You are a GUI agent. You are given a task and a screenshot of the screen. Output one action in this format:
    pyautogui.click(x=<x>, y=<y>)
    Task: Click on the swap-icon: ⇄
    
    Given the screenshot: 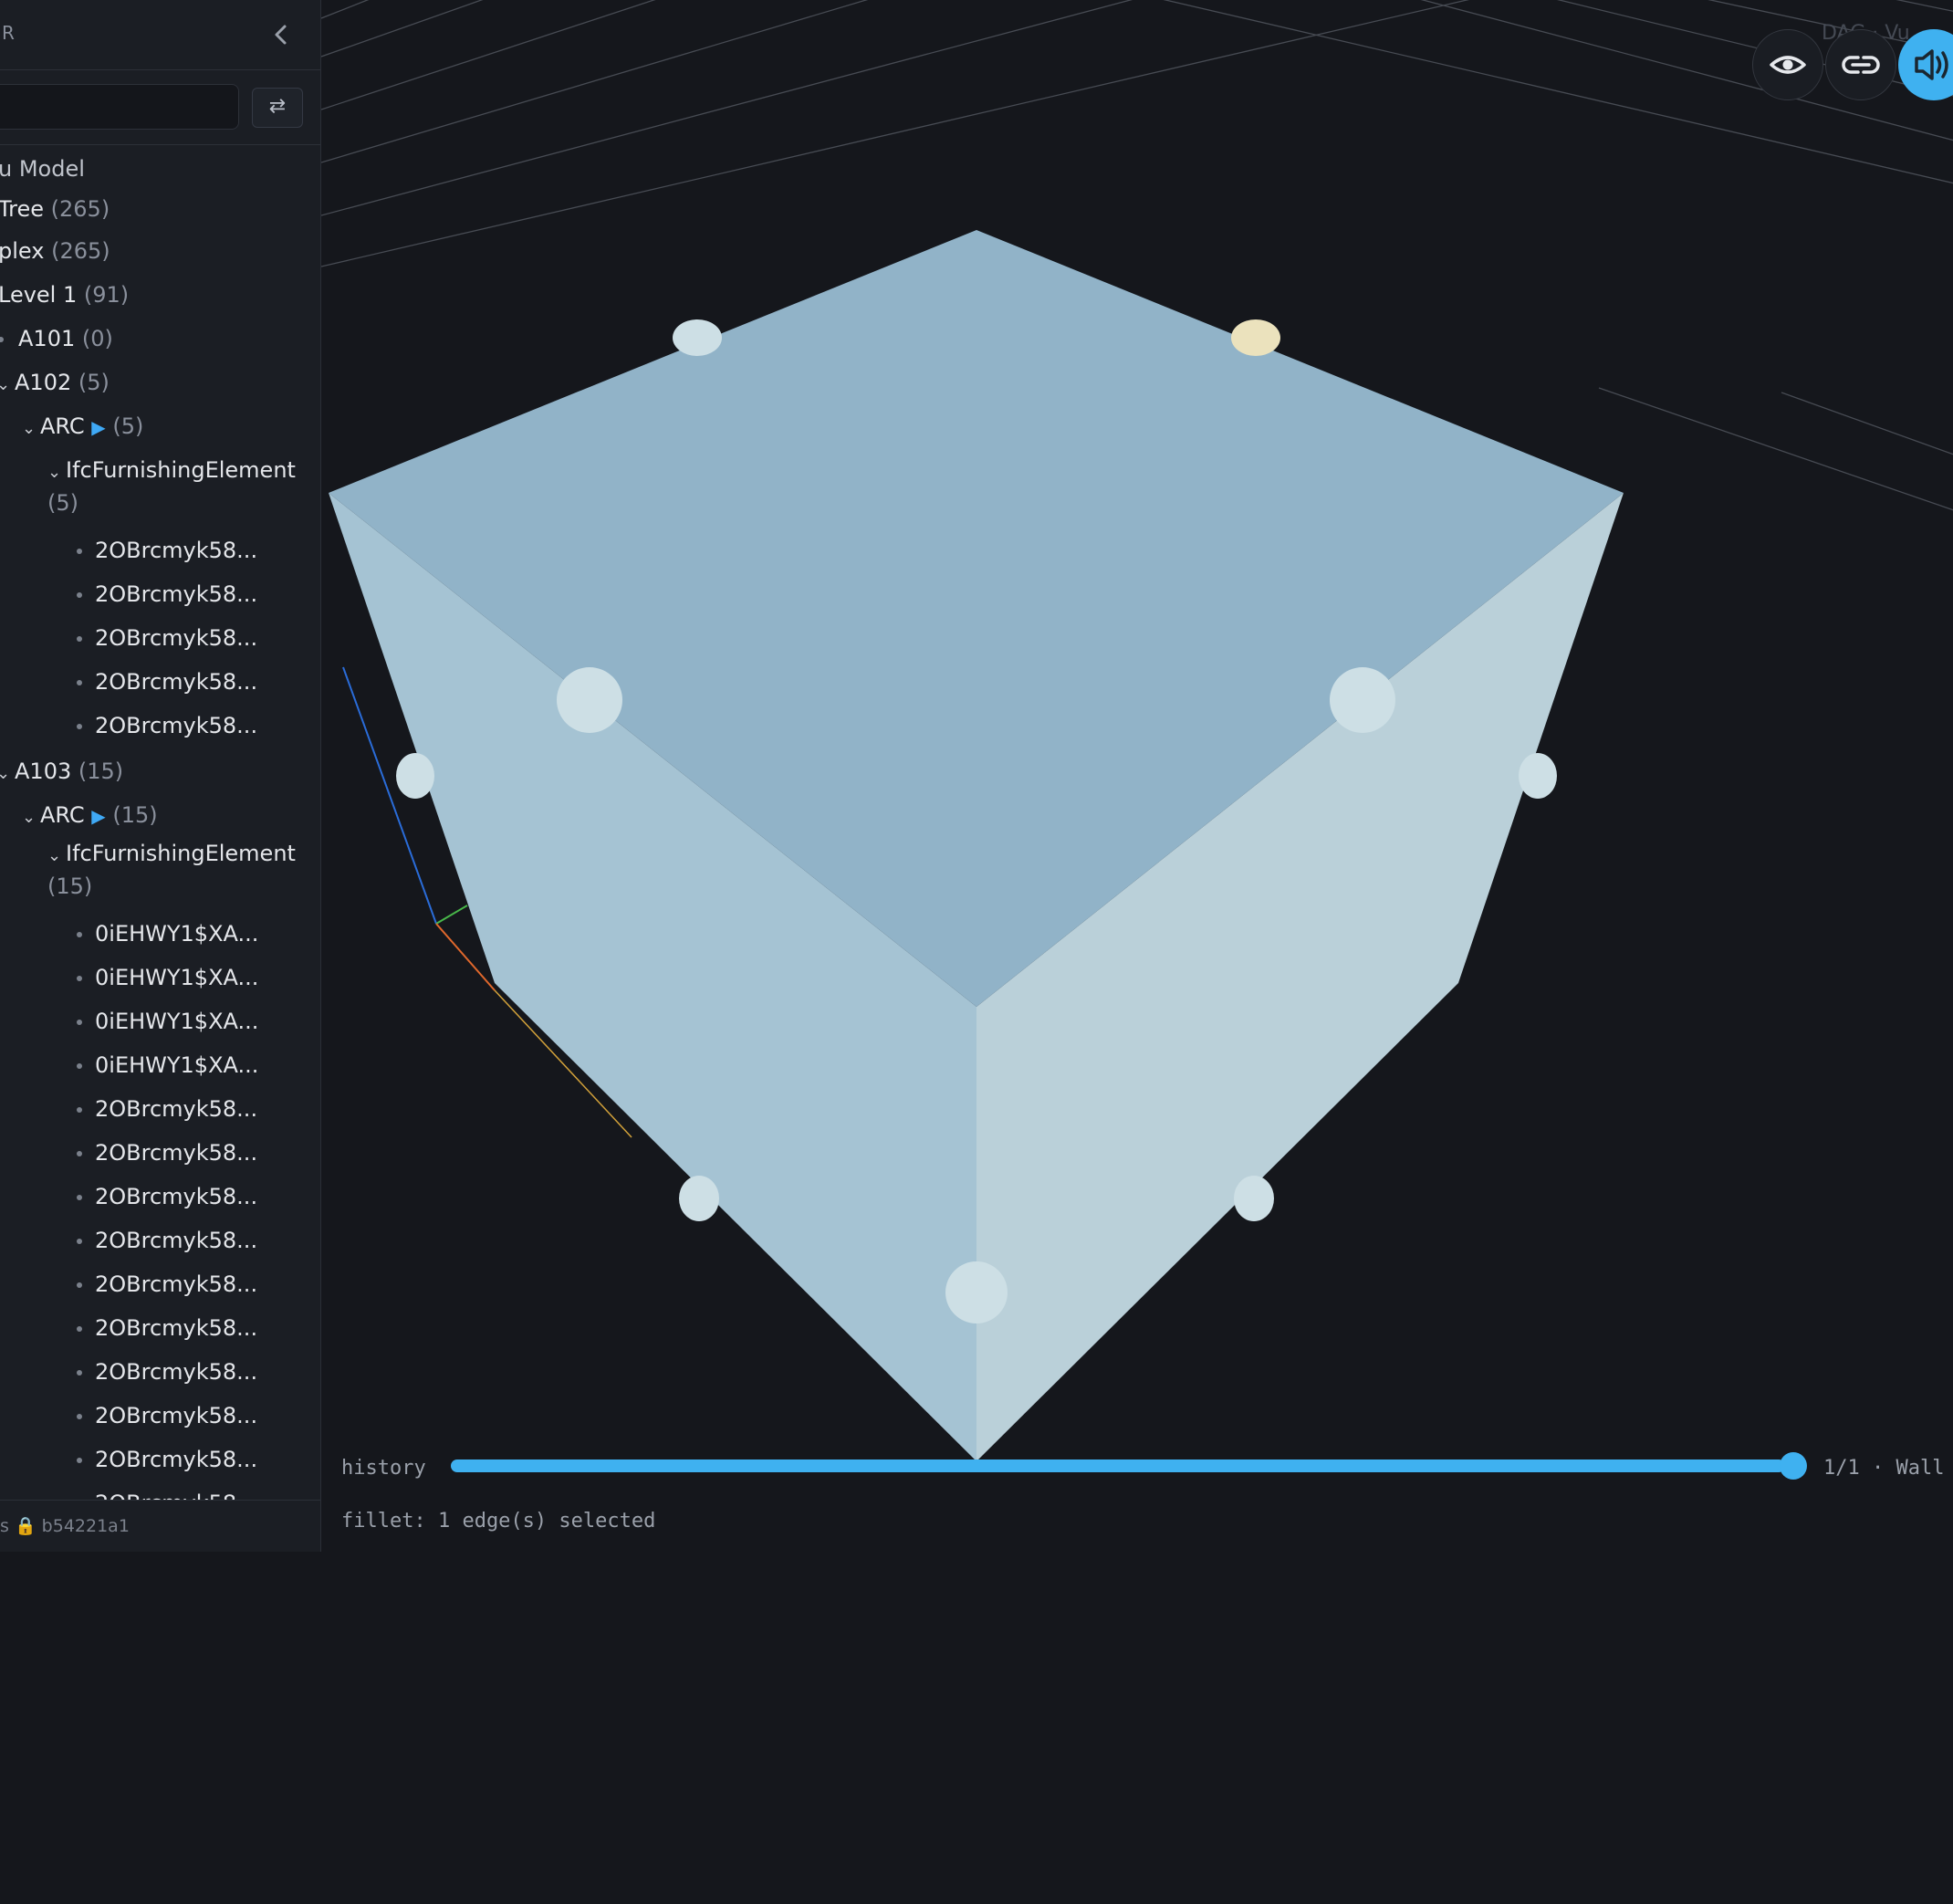 What is the action you would take?
    pyautogui.click(x=277, y=108)
    